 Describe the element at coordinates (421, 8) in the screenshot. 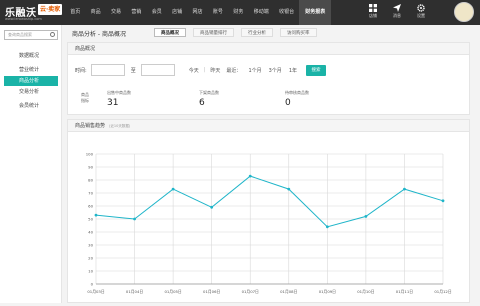

I see `gear-icon` at that location.